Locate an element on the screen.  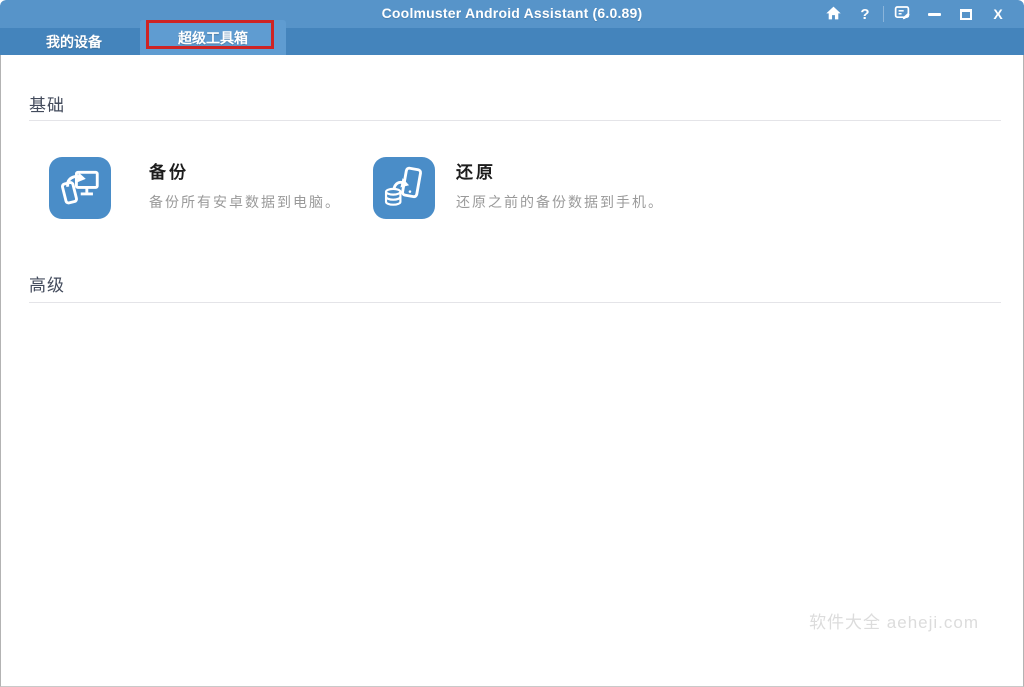
tab-bar: 我的设备 超级工具箱 is located at coordinates (512, 37).